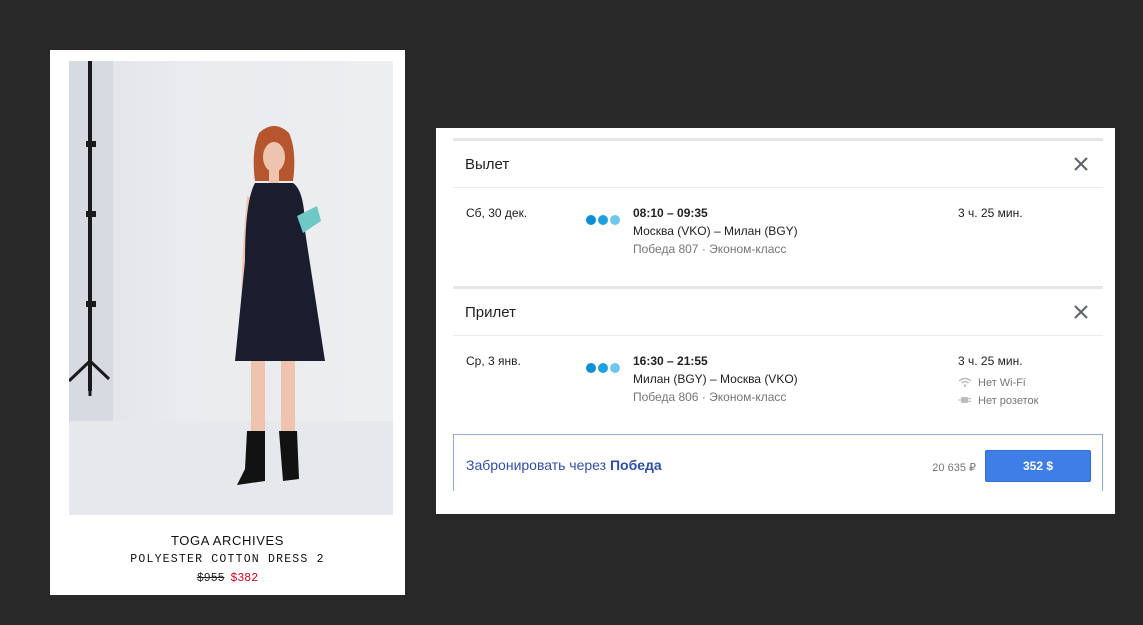 This screenshot has height=625, width=1143. I want to click on book-price-button: 352 $, so click(1038, 466).